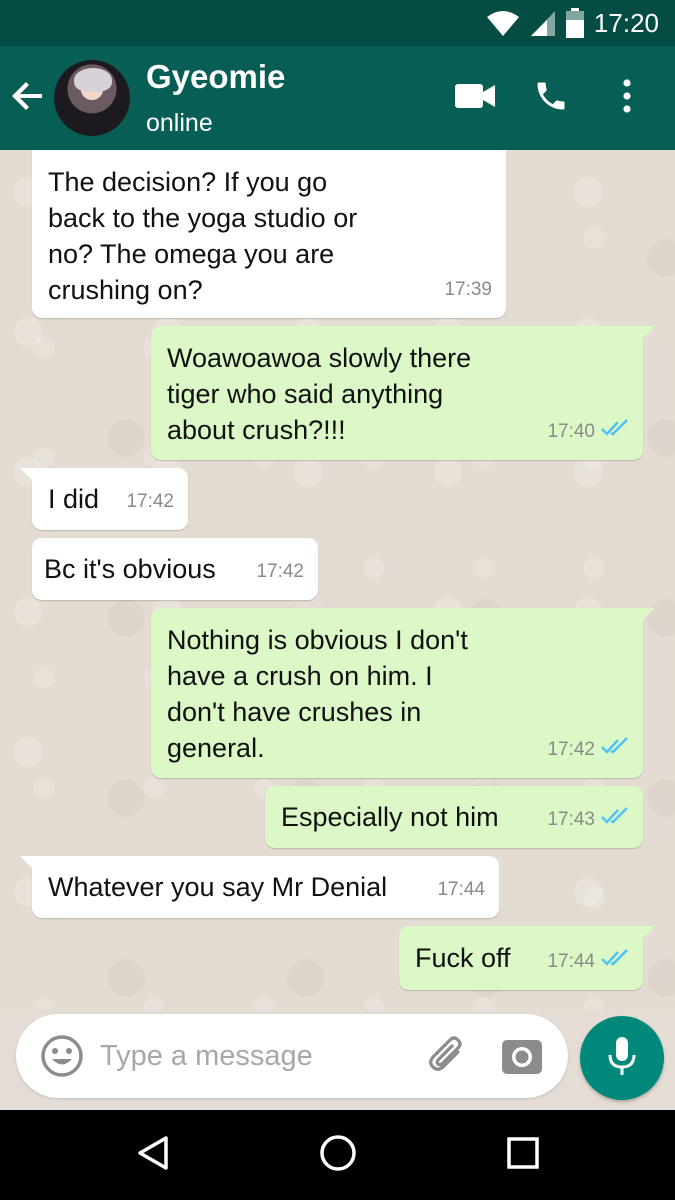 The height and width of the screenshot is (1200, 675). I want to click on message-incoming: Bc it's obvious 17:42, so click(175, 569).